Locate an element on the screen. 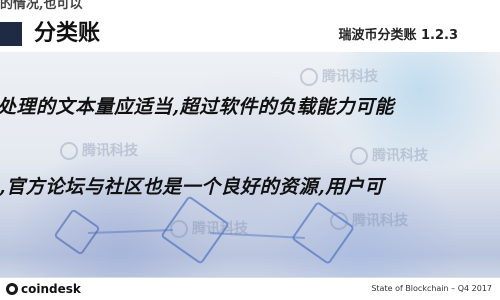  footer-caption: State of Blockchain – Q4 2017 is located at coordinates (431, 288).